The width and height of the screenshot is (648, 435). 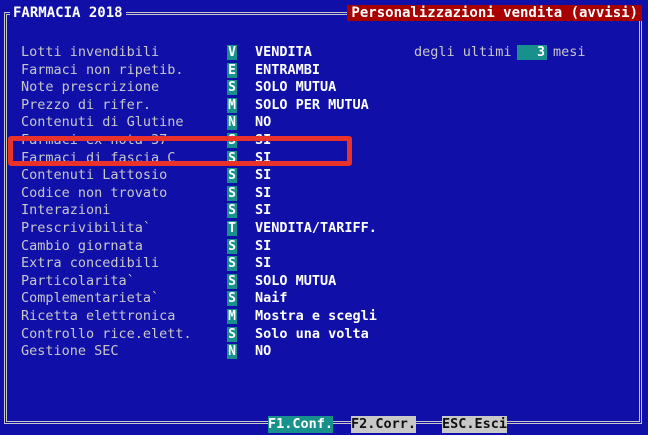 I want to click on setting-value: Naif, so click(x=271, y=298).